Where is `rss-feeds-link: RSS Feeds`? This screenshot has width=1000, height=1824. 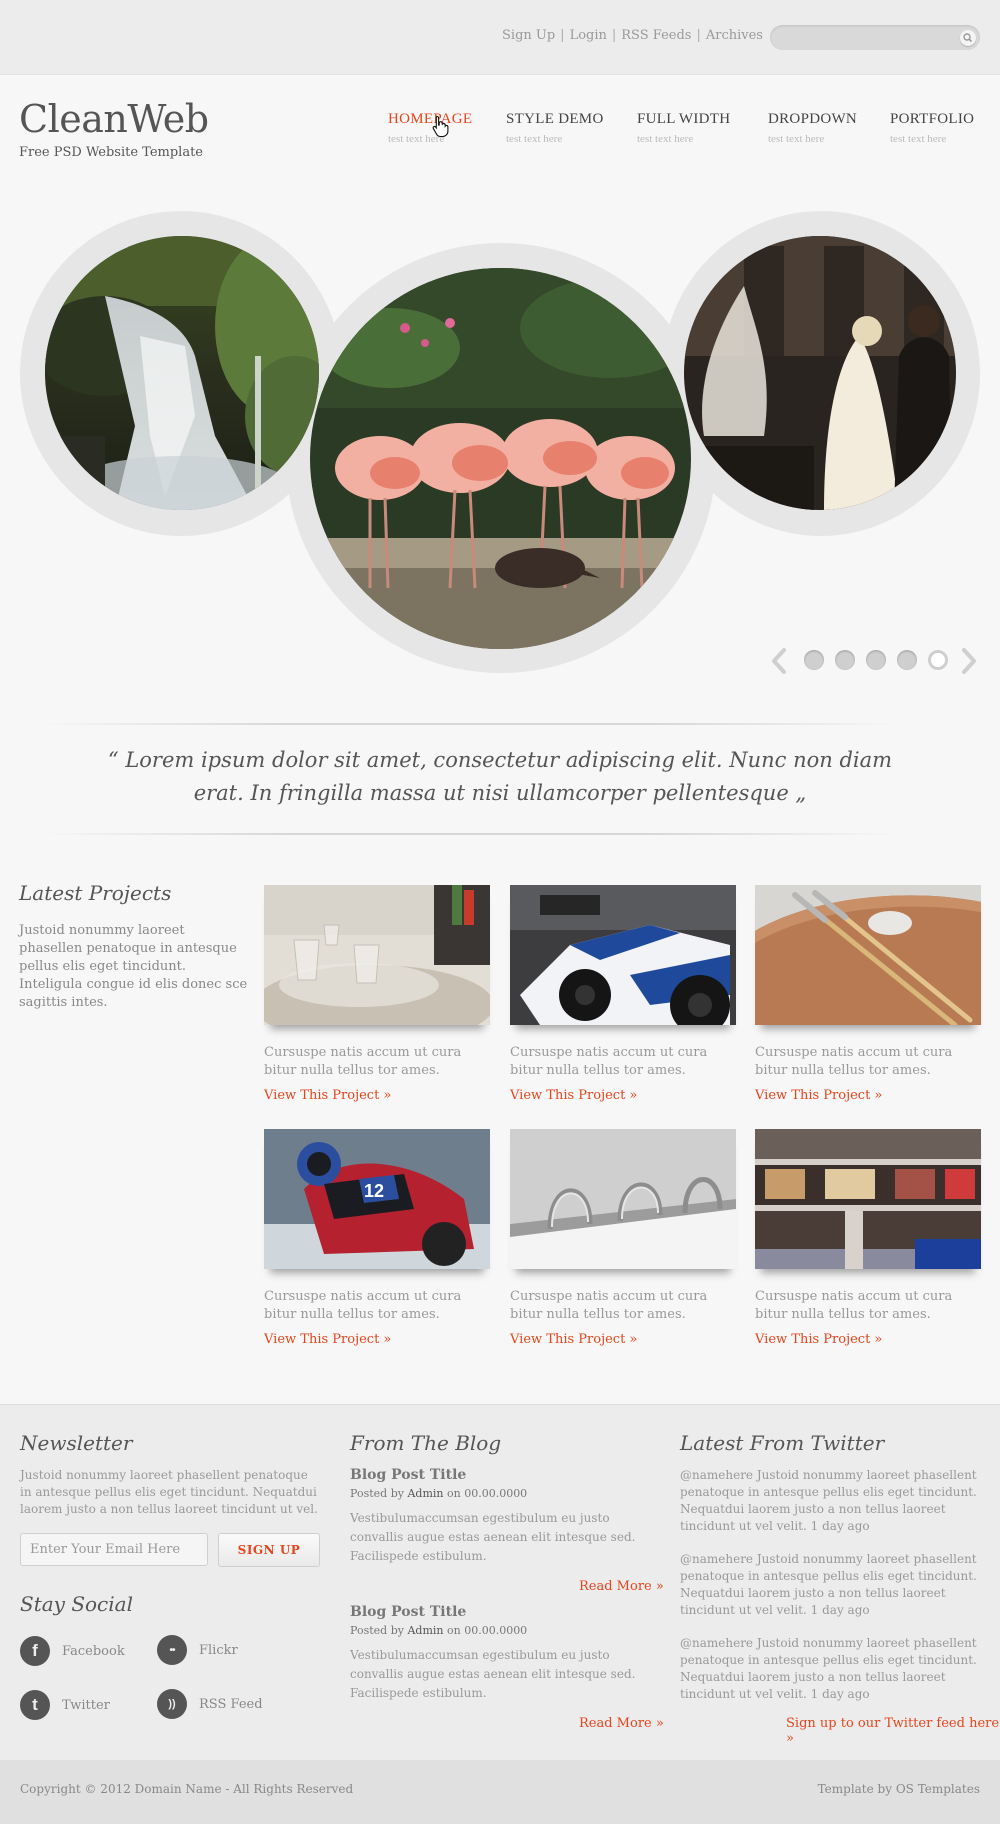
rss-feeds-link: RSS Feeds is located at coordinates (656, 35).